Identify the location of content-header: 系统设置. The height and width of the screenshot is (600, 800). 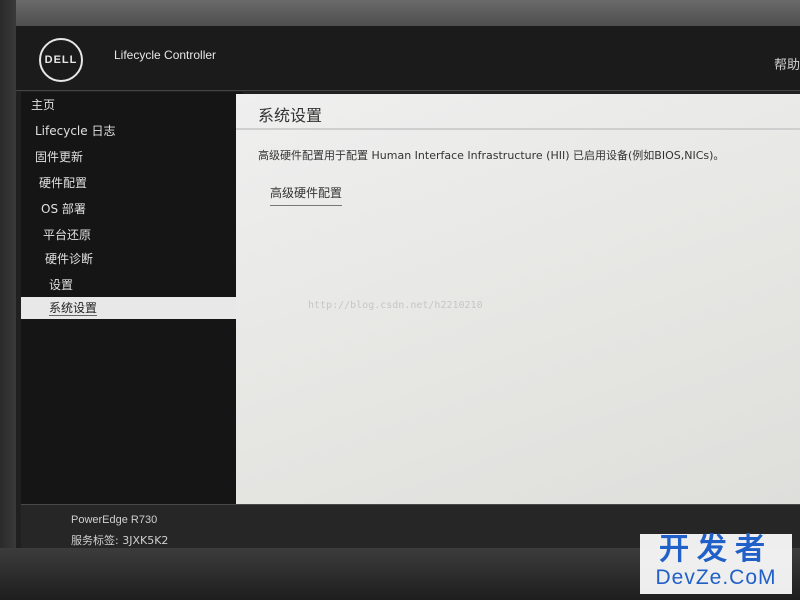
(518, 112).